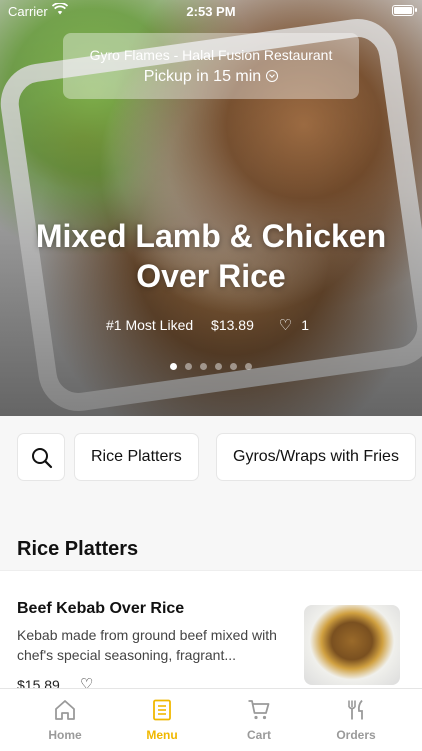 The image size is (422, 751). Describe the element at coordinates (211, 459) in the screenshot. I see `category-bar: Rice Platters Gyros/Wraps with Fries` at that location.